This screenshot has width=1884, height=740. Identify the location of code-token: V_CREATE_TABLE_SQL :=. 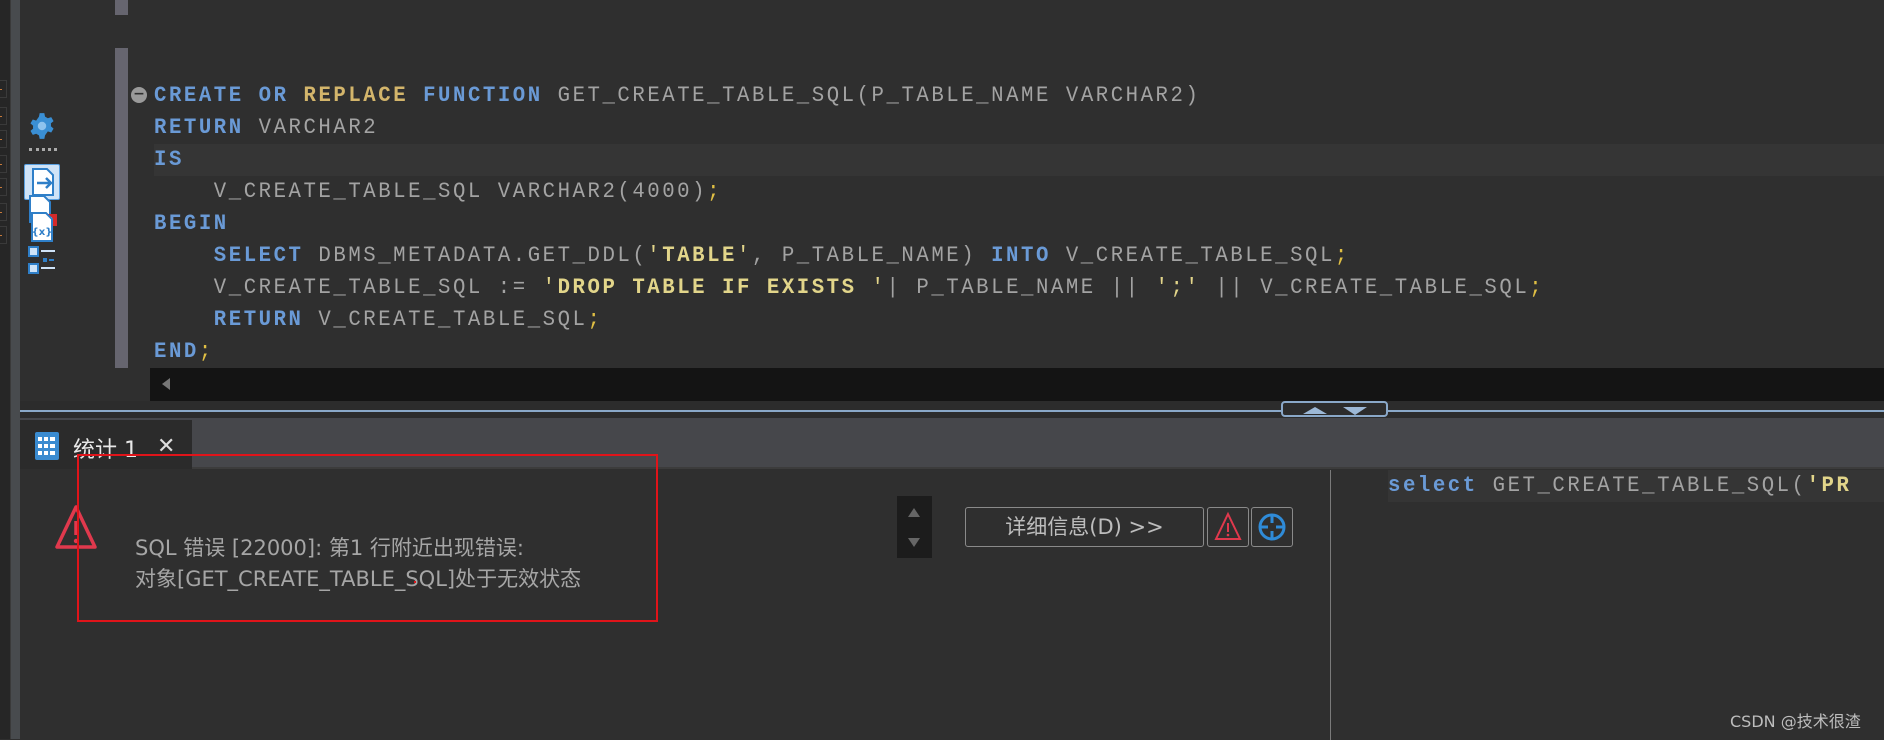
(348, 287).